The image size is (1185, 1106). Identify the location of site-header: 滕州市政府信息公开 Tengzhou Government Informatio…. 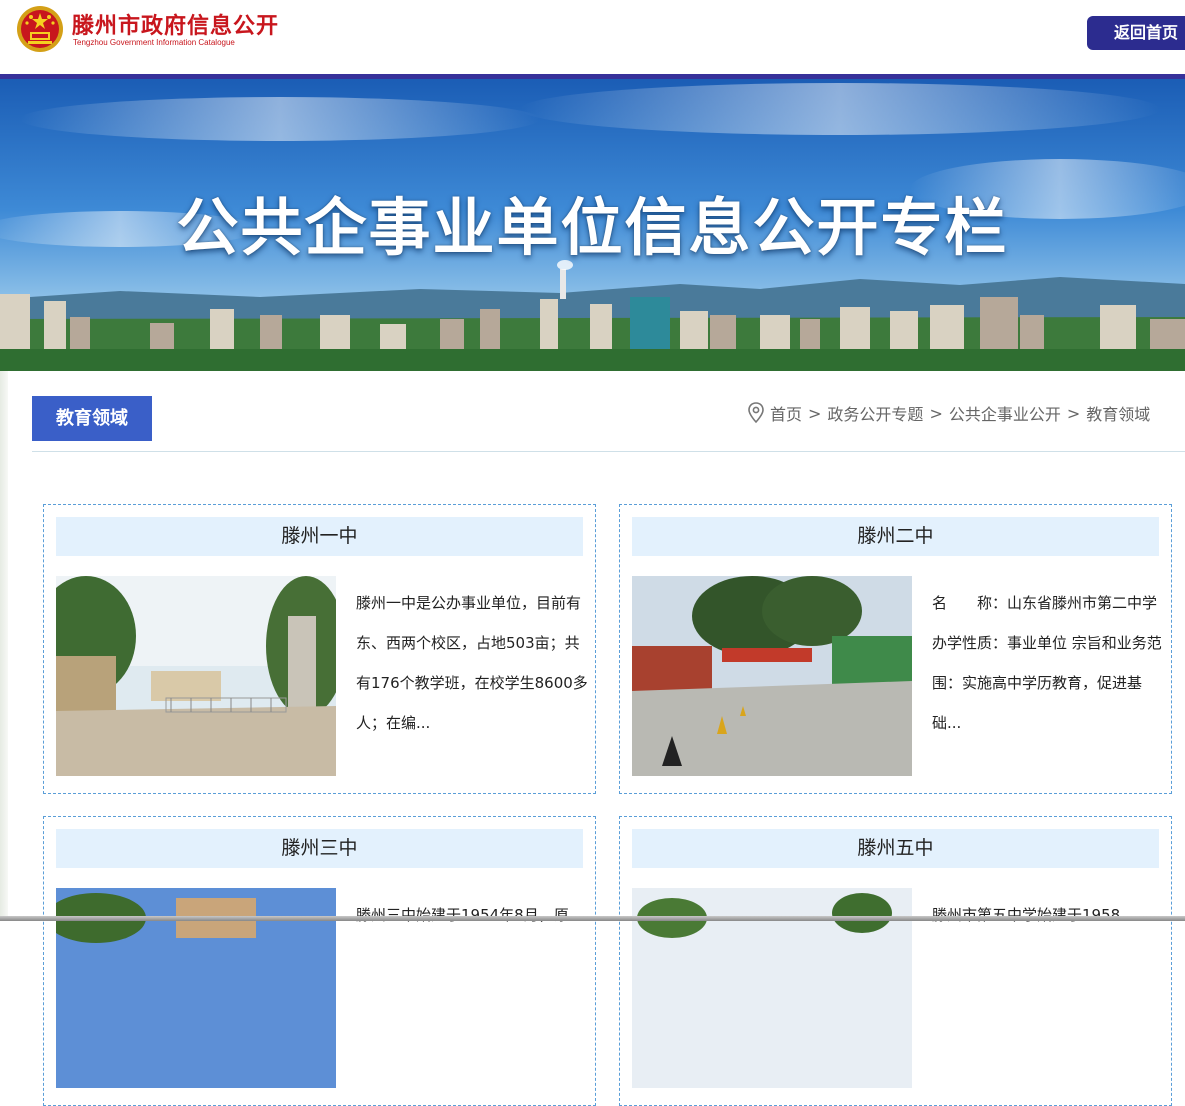
(592, 39).